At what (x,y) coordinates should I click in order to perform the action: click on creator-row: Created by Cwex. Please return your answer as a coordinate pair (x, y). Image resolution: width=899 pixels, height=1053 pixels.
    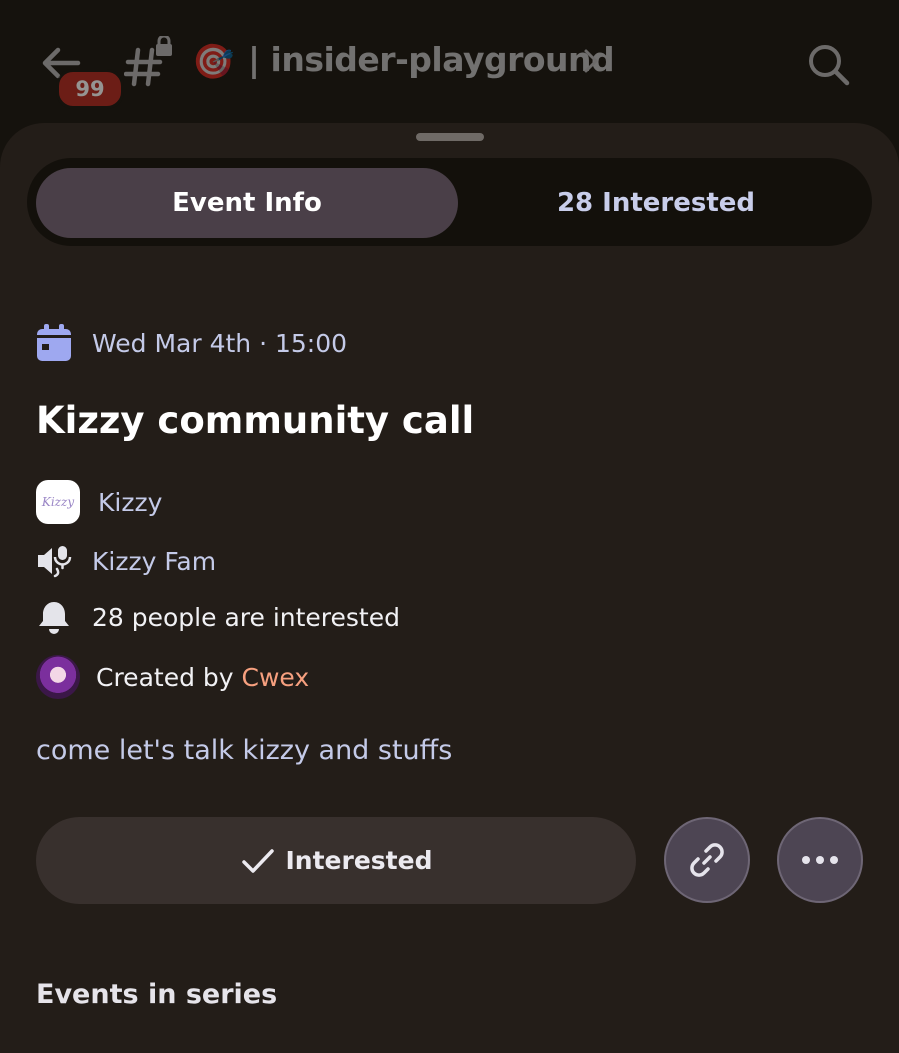
    Looking at the image, I should click on (172, 677).